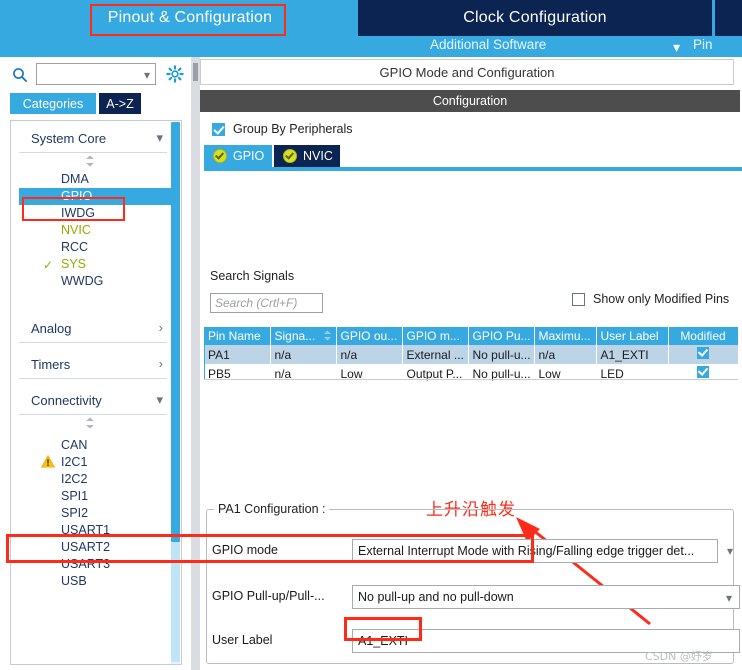  Describe the element at coordinates (97, 479) in the screenshot. I see `sidebar-item-i2c2: I2C2` at that location.